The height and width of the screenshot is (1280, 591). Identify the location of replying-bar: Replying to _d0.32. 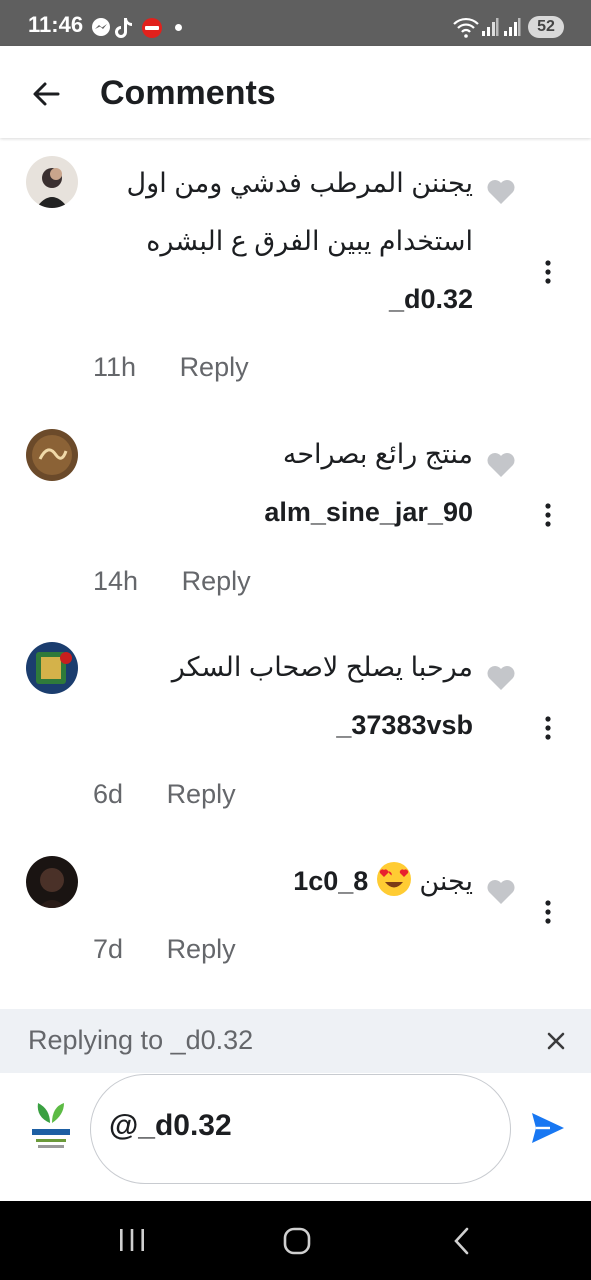
(295, 1041).